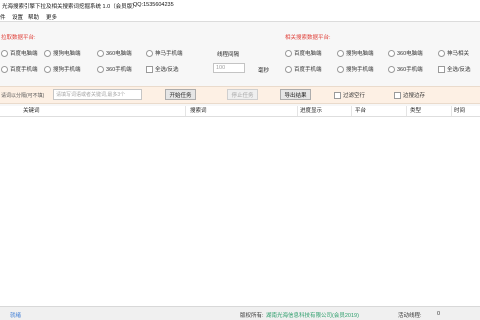 Image resolution: width=480 pixels, height=320 pixels. I want to click on company-link: 湖南光海信息科技有限公司(会员2019), so click(312, 315).